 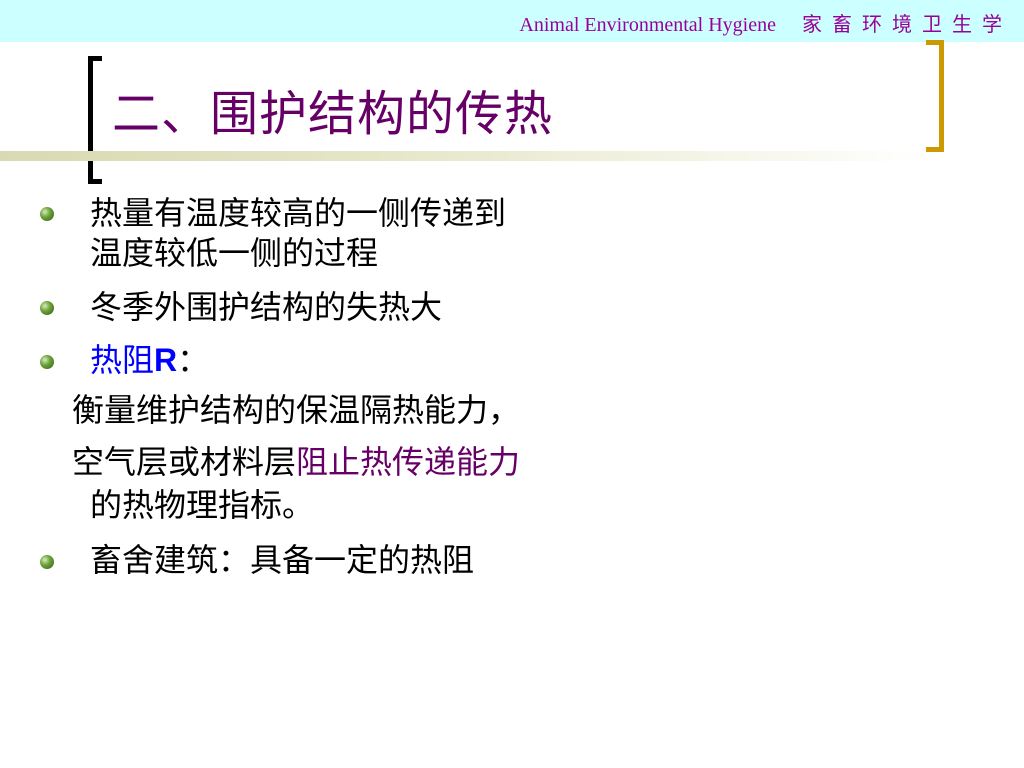 I want to click on definition-prefix: 空气层或材料层, so click(x=184, y=462).